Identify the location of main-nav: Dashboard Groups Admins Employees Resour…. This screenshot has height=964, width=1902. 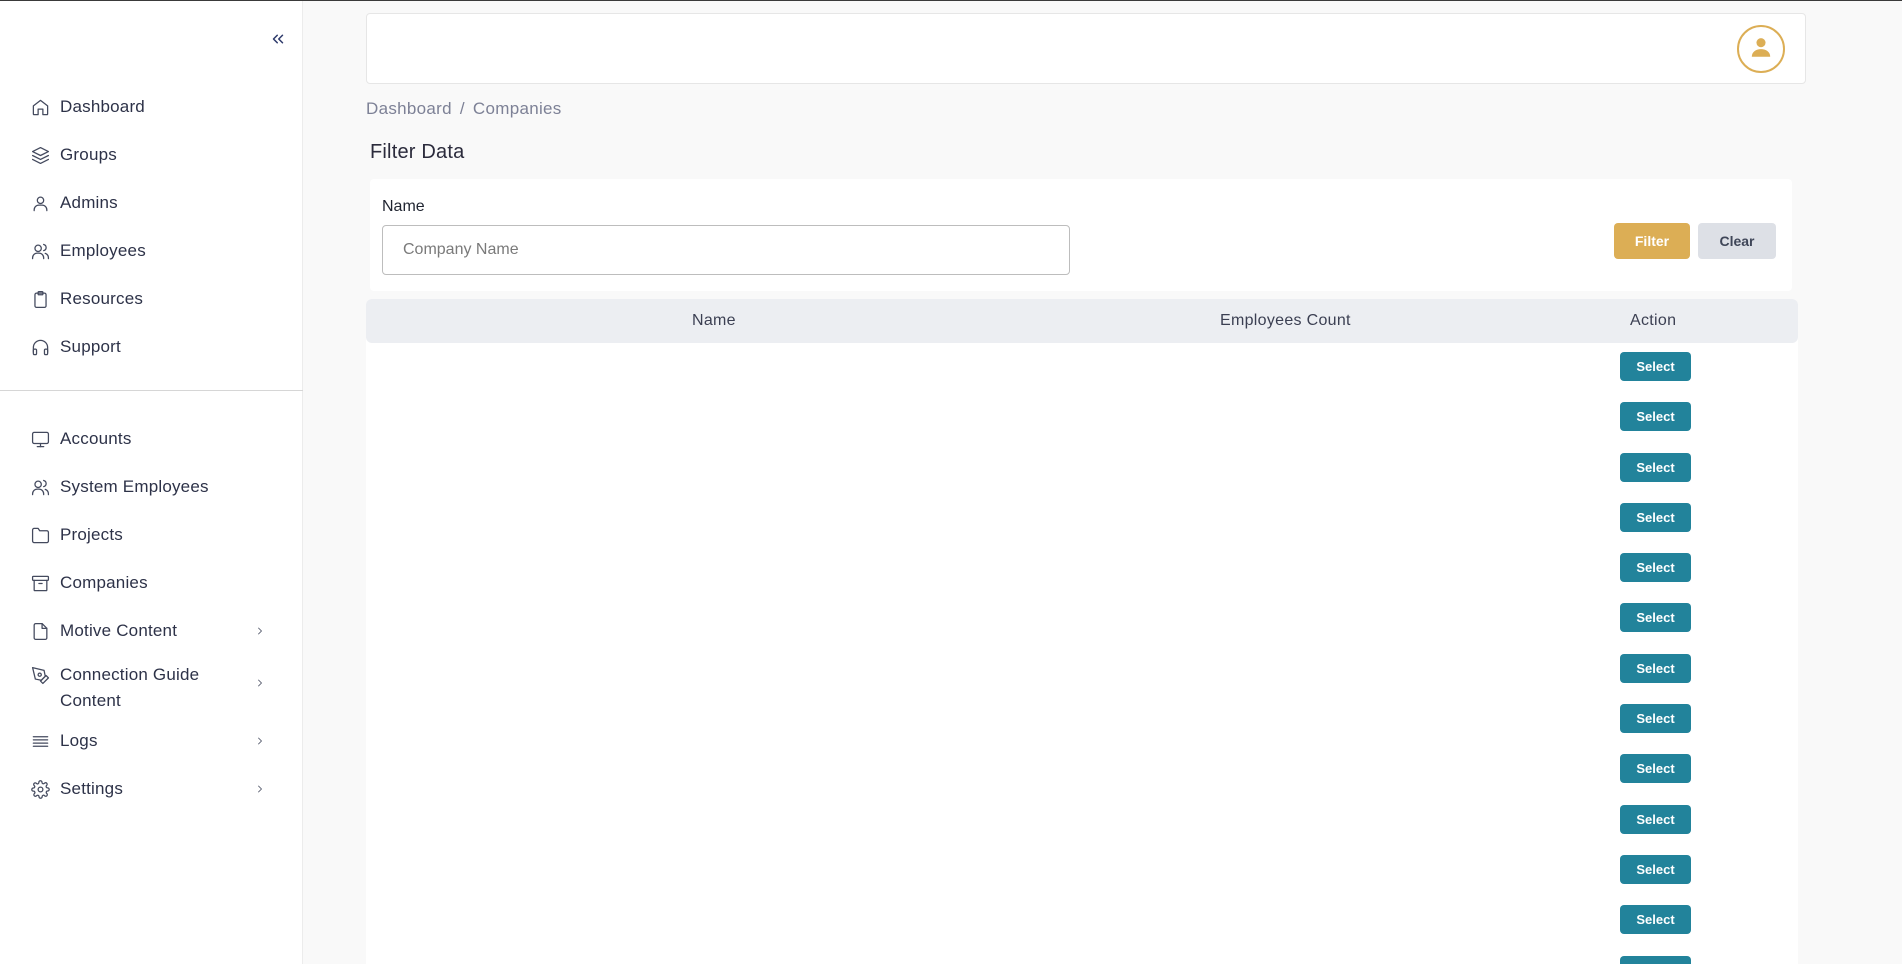
(151, 227).